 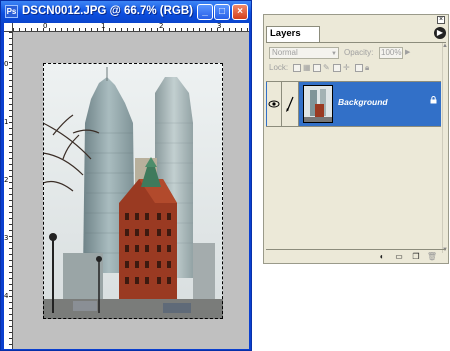 What do you see at coordinates (11, 11) in the screenshot?
I see `photoshop-doc-icon: Ps` at bounding box center [11, 11].